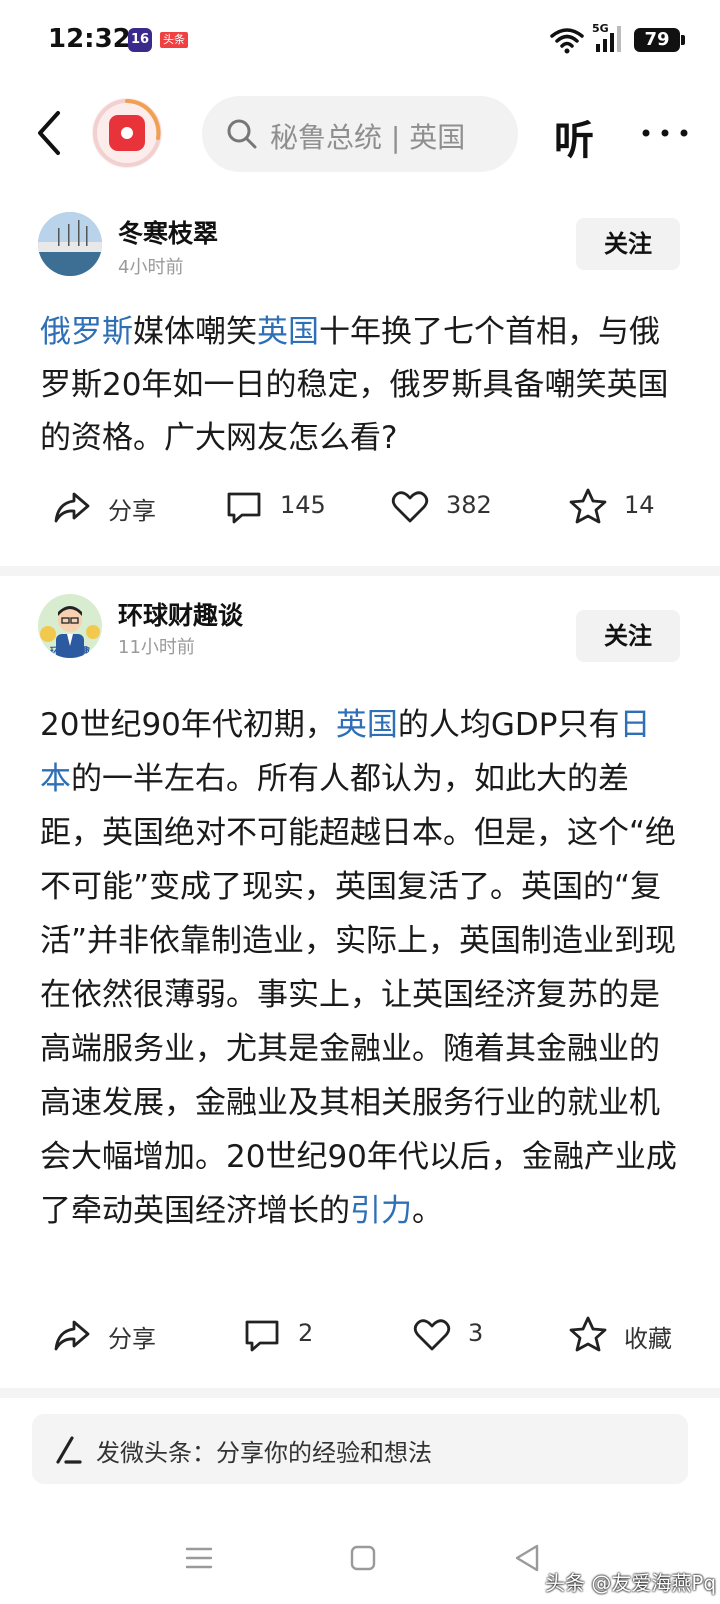 The image size is (720, 1604). What do you see at coordinates (303, 505) in the screenshot?
I see `comment-count: 145` at bounding box center [303, 505].